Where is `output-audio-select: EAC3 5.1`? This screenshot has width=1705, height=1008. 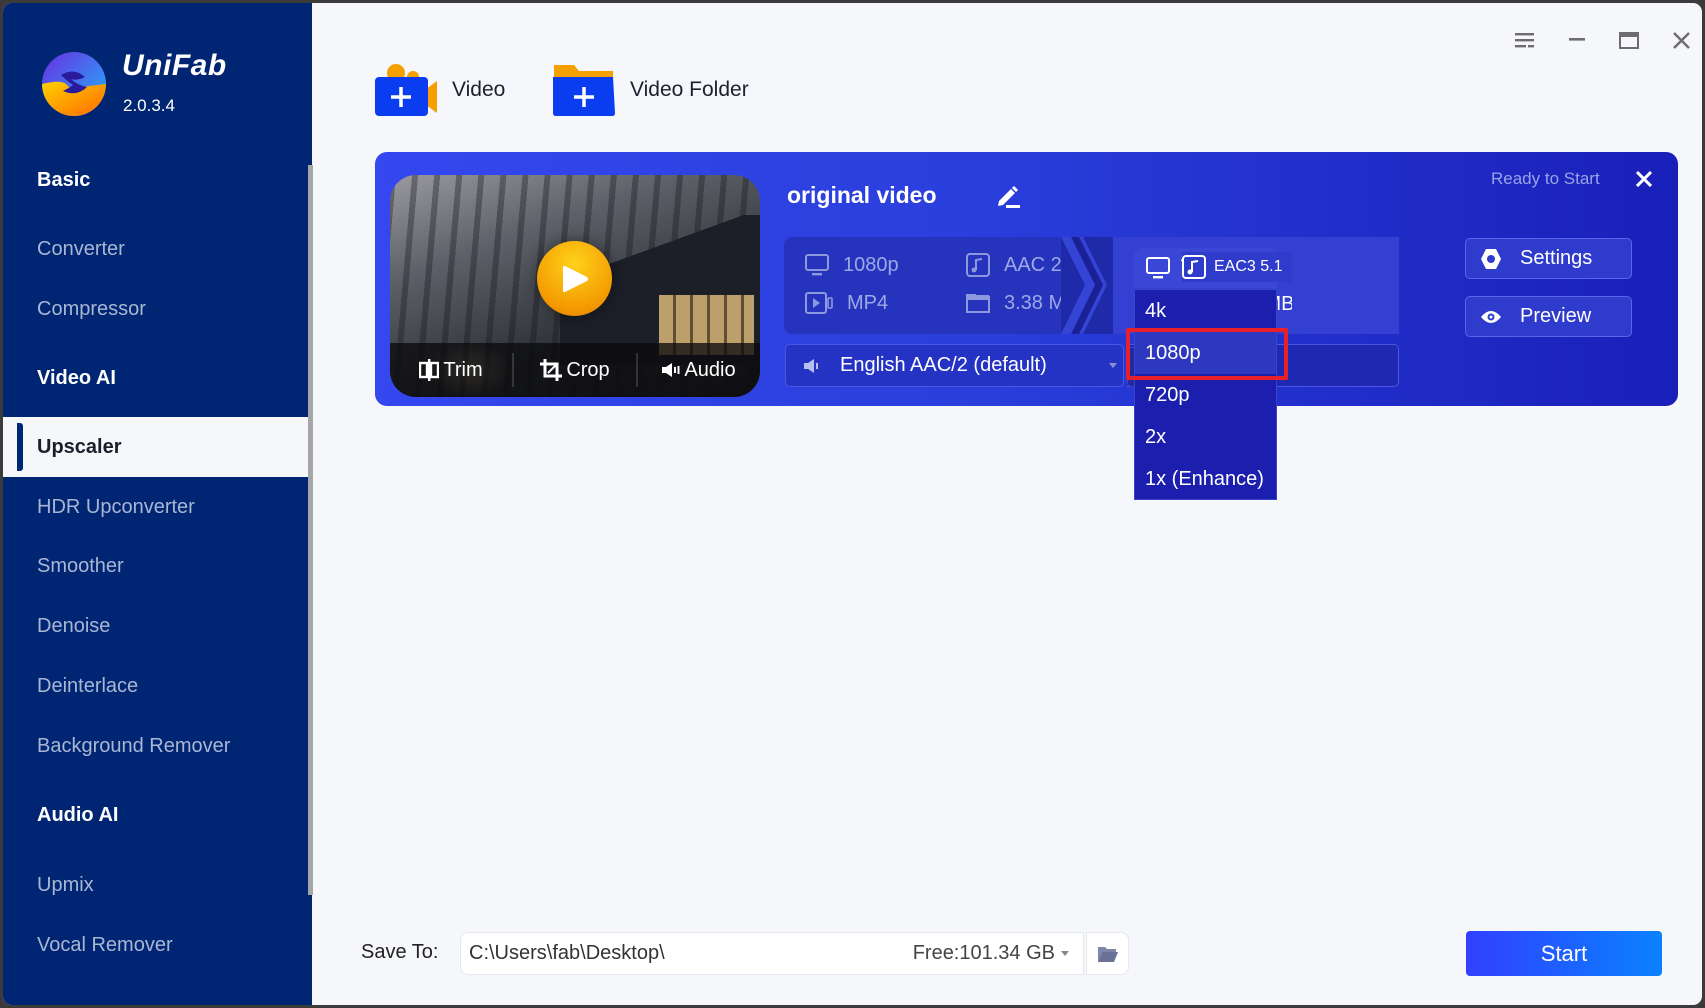
output-audio-select: EAC3 5.1 is located at coordinates (1237, 267).